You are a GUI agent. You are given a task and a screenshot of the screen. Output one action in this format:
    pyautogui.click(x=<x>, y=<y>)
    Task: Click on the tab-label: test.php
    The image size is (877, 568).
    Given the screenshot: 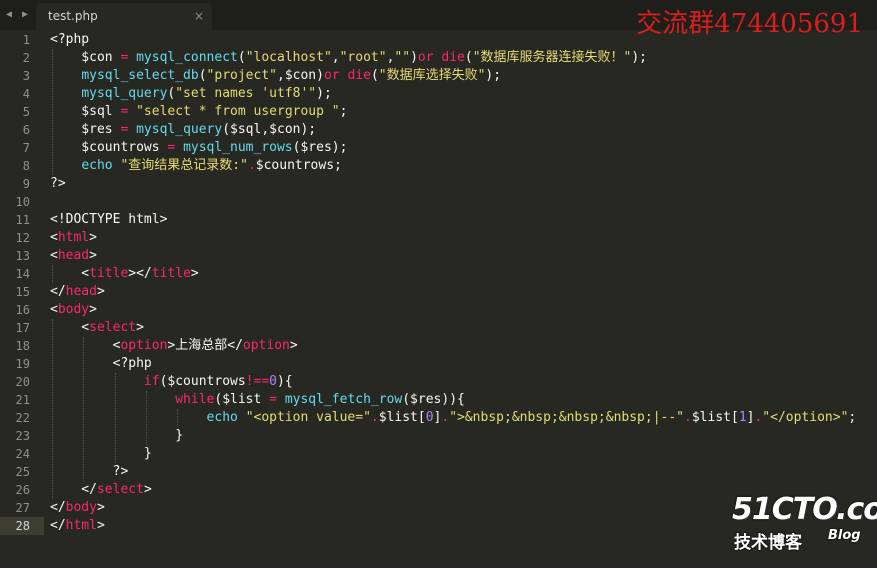 What is the action you would take?
    pyautogui.click(x=73, y=16)
    